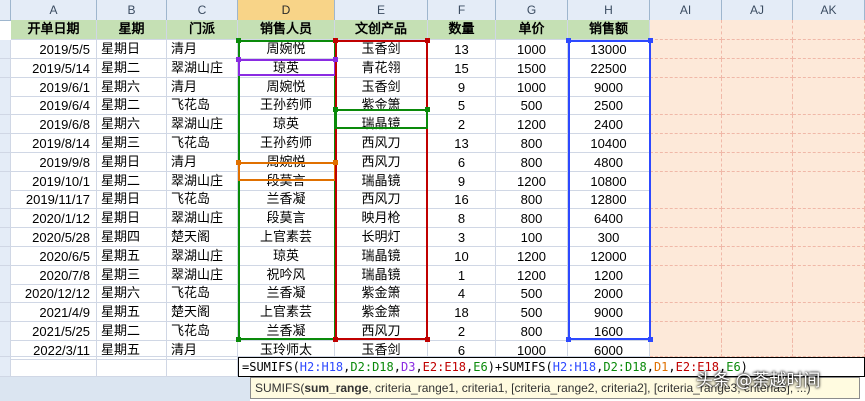 The height and width of the screenshot is (401, 865). I want to click on cell-date: 2019/5/5, so click(54, 49).